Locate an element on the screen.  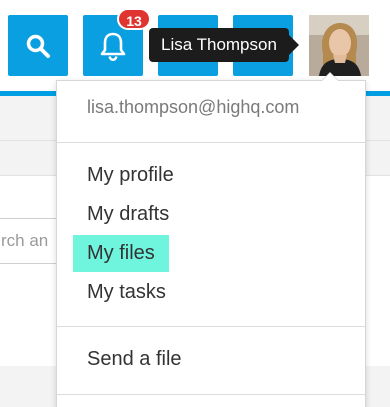
menu-item-my-drafts: My drafts is located at coordinates (128, 214).